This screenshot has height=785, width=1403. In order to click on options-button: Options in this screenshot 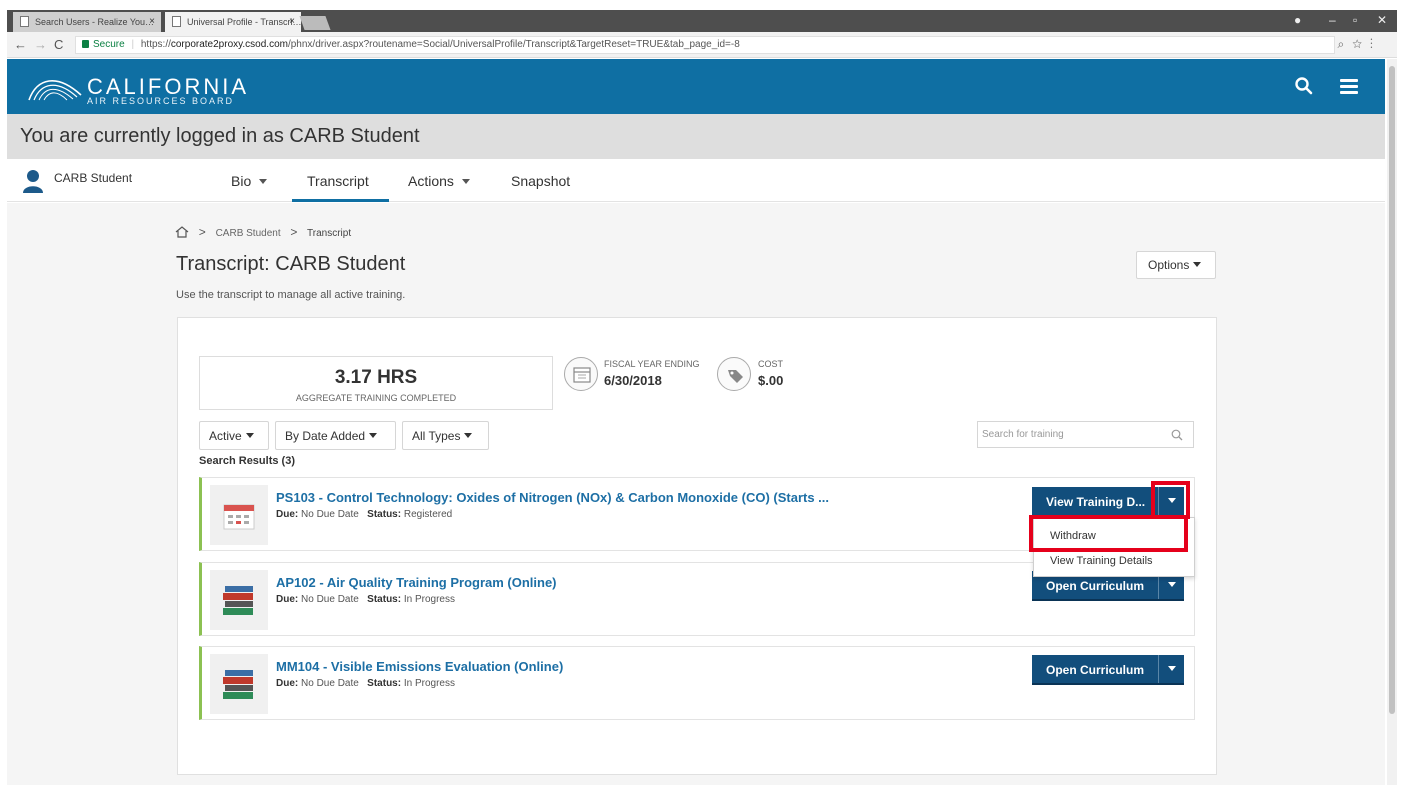, I will do `click(1176, 265)`.